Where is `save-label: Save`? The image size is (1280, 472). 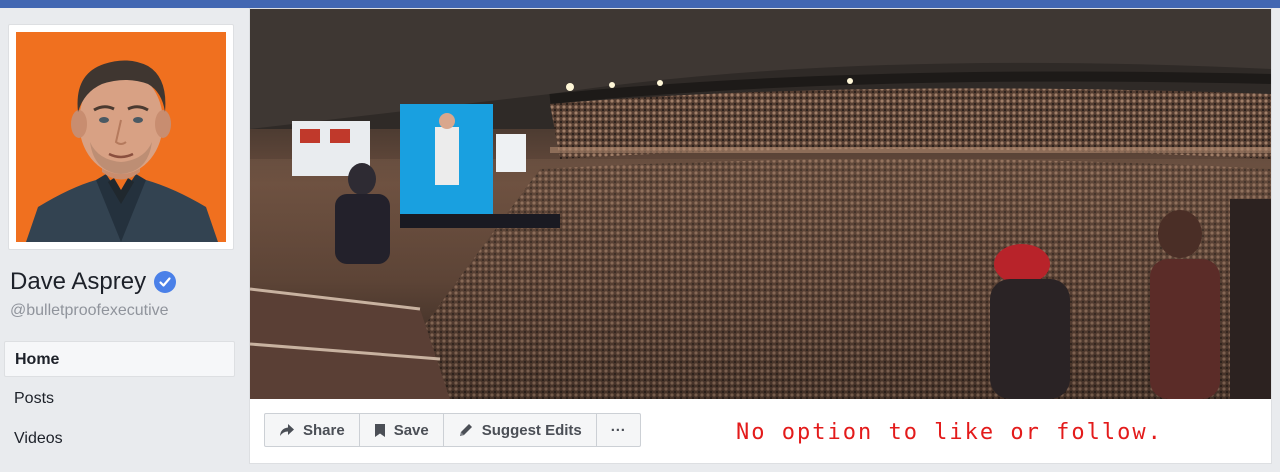 save-label: Save is located at coordinates (411, 430).